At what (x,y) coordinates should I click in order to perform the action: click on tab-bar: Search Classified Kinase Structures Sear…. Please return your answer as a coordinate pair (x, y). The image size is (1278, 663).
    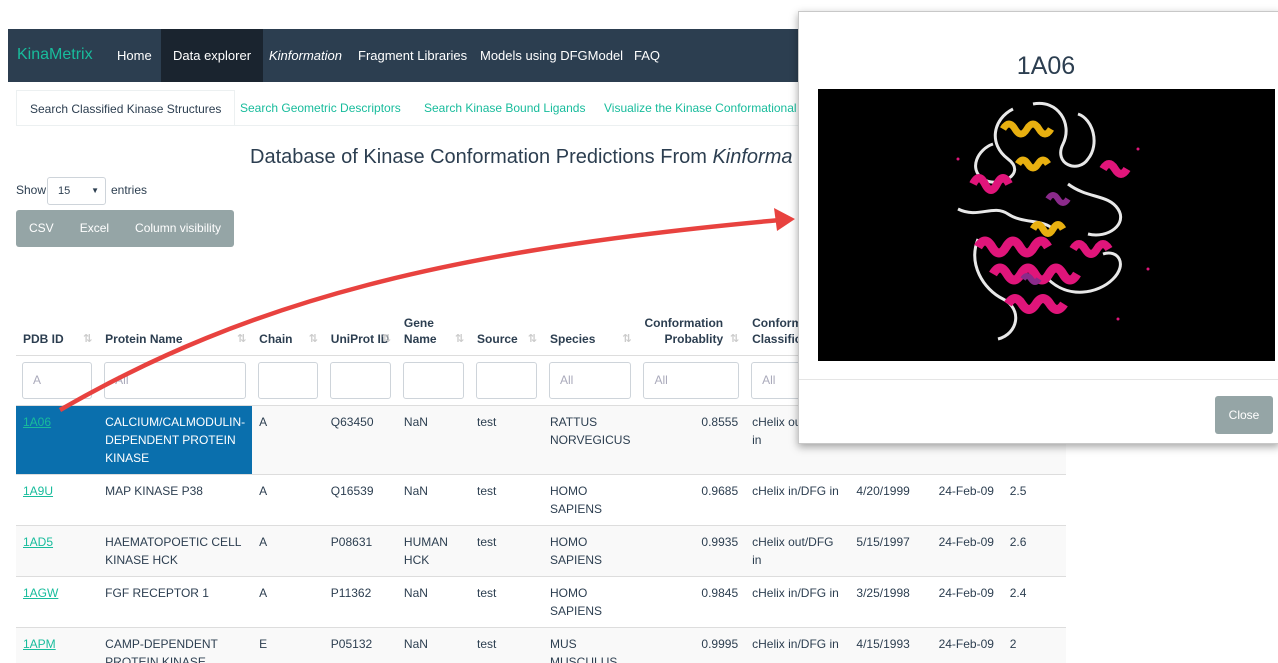
    Looking at the image, I should click on (416, 108).